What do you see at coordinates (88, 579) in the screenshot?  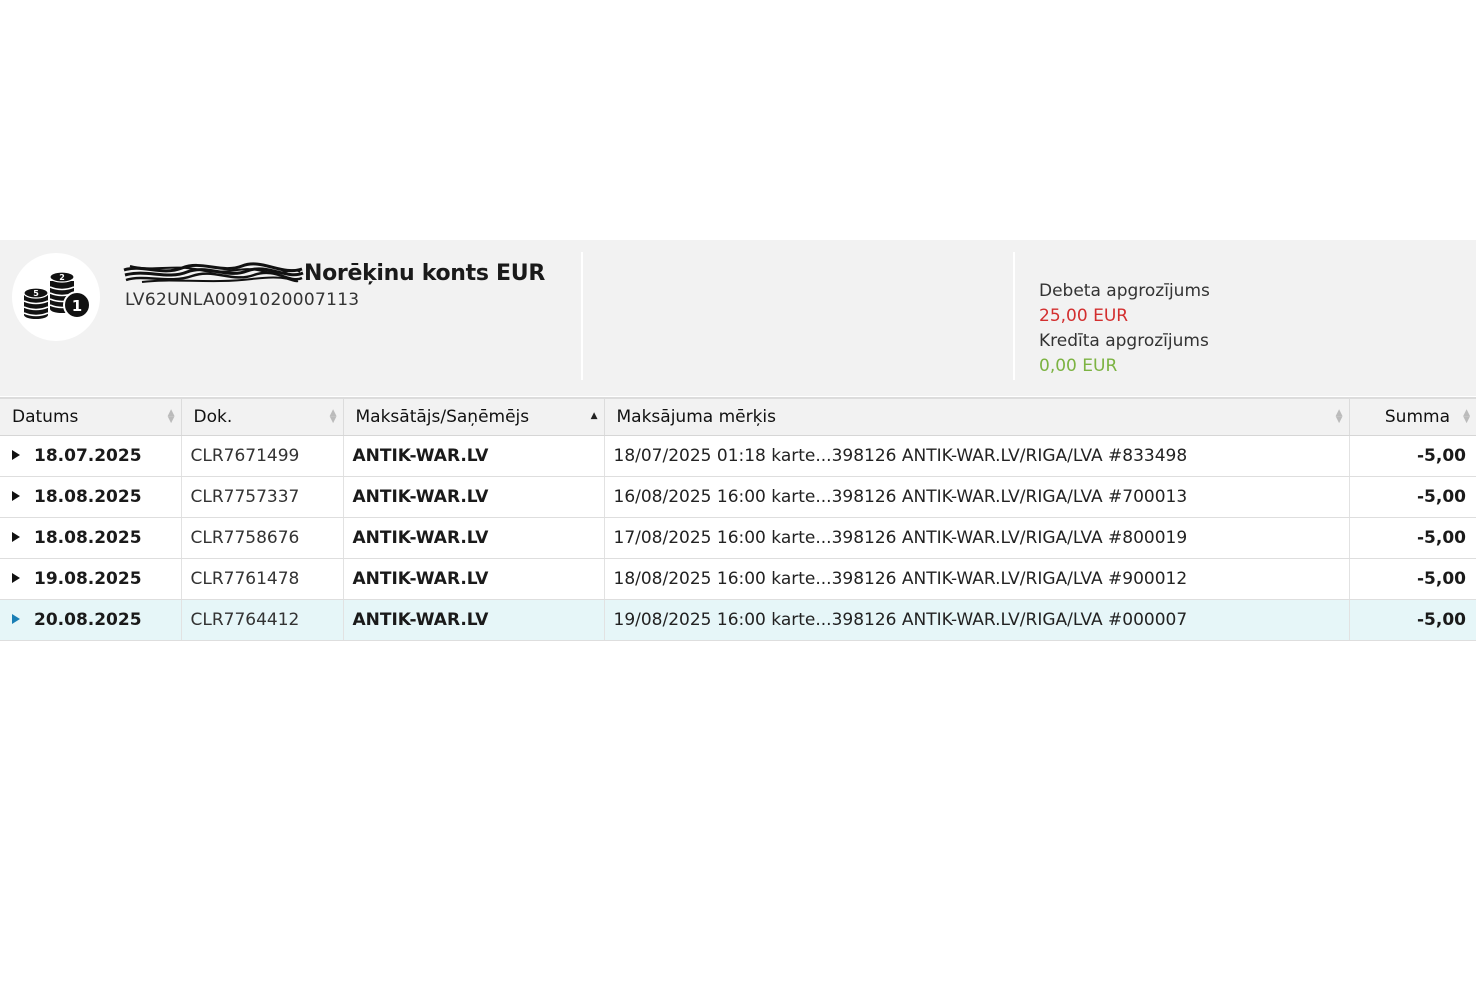 I see `row-date: 19.08.2025` at bounding box center [88, 579].